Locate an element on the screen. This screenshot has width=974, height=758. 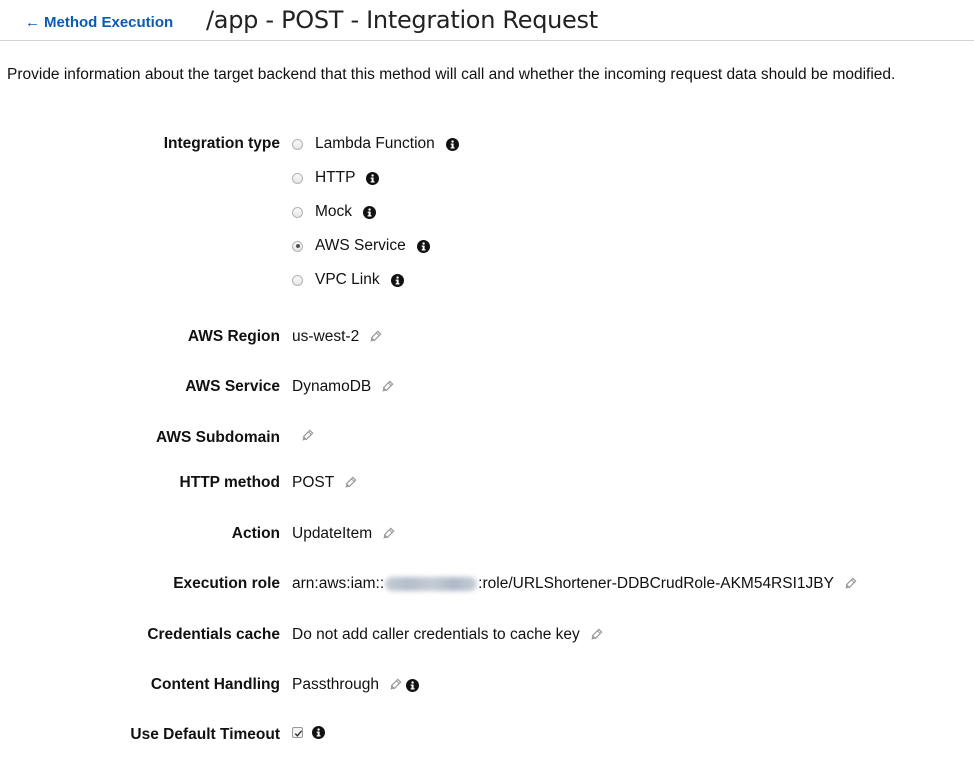
radio-http is located at coordinates (297, 178).